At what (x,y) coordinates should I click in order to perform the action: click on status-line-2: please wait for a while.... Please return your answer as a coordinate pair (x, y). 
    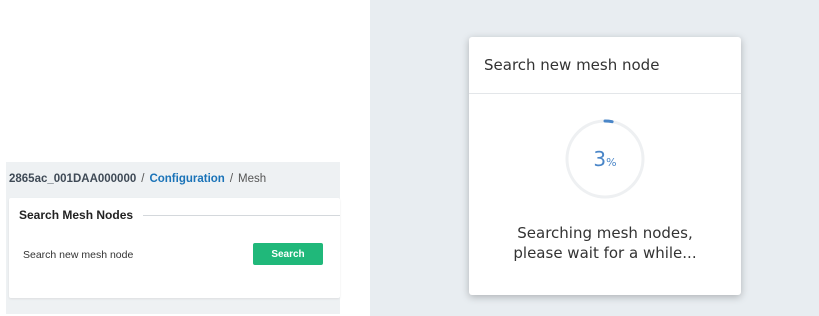
    Looking at the image, I should click on (605, 253).